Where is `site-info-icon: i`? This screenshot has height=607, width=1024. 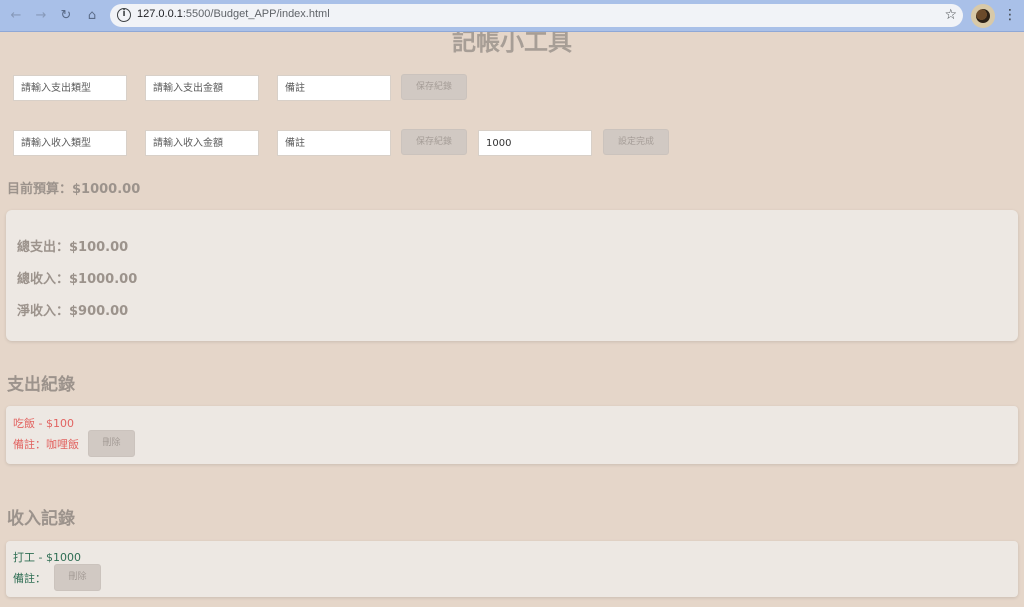 site-info-icon: i is located at coordinates (124, 15).